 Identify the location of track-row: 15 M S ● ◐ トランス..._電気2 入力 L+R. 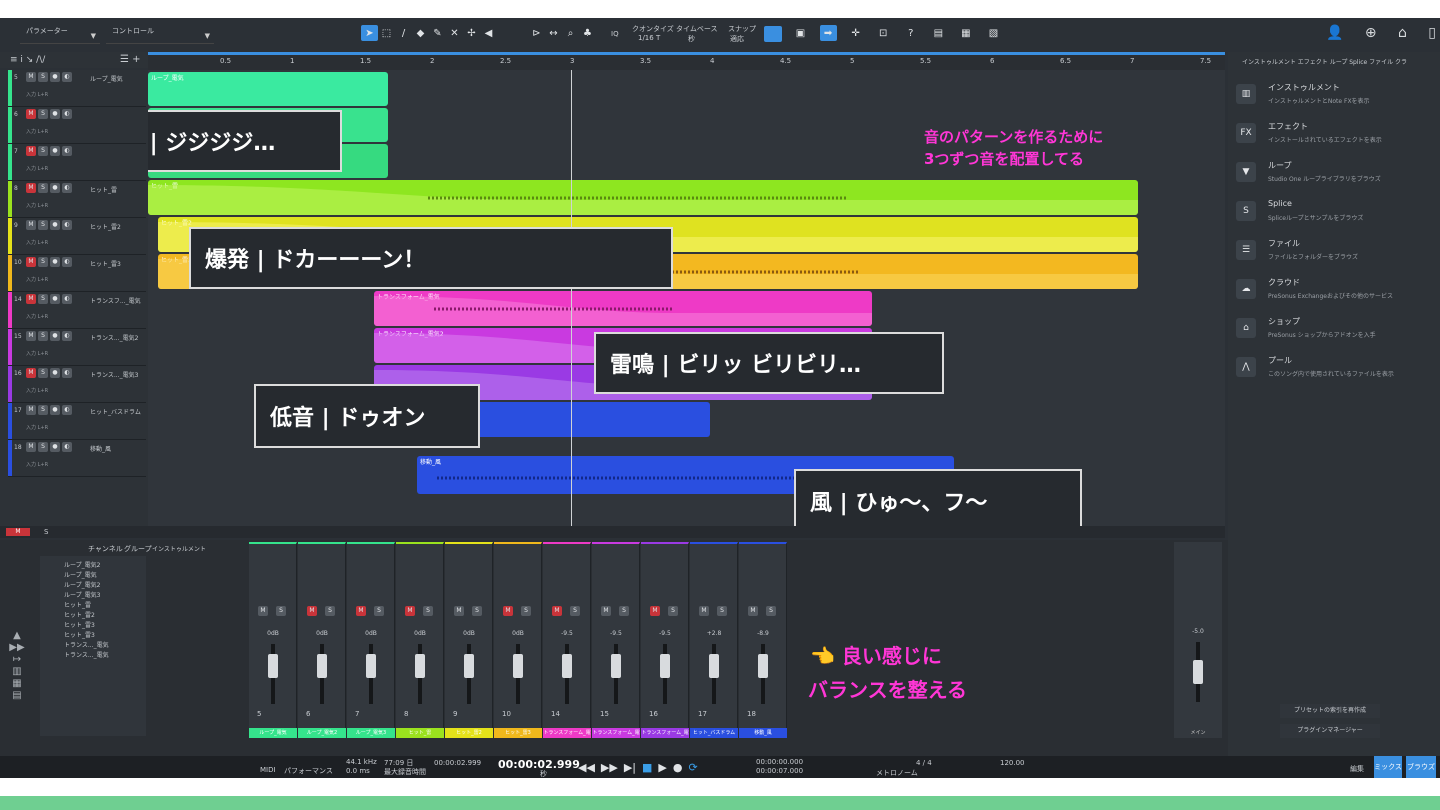
(77, 347).